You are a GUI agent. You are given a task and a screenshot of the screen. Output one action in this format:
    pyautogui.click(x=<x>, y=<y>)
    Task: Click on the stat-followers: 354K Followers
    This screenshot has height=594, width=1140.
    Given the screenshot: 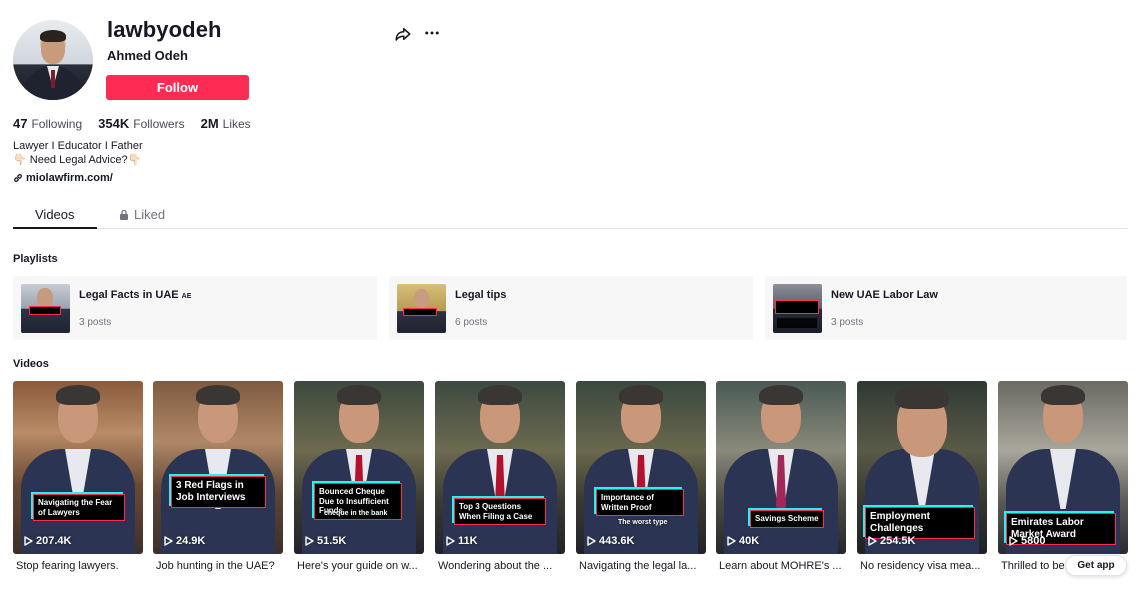 What is the action you would take?
    pyautogui.click(x=141, y=123)
    